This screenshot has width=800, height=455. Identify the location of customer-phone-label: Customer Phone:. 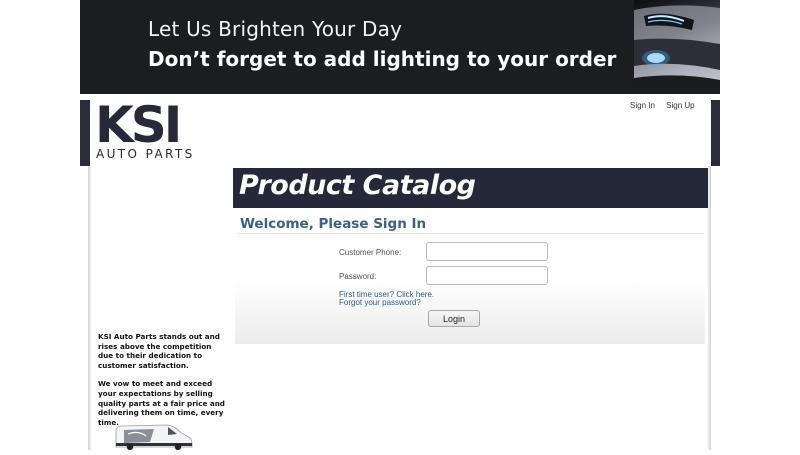
(370, 252).